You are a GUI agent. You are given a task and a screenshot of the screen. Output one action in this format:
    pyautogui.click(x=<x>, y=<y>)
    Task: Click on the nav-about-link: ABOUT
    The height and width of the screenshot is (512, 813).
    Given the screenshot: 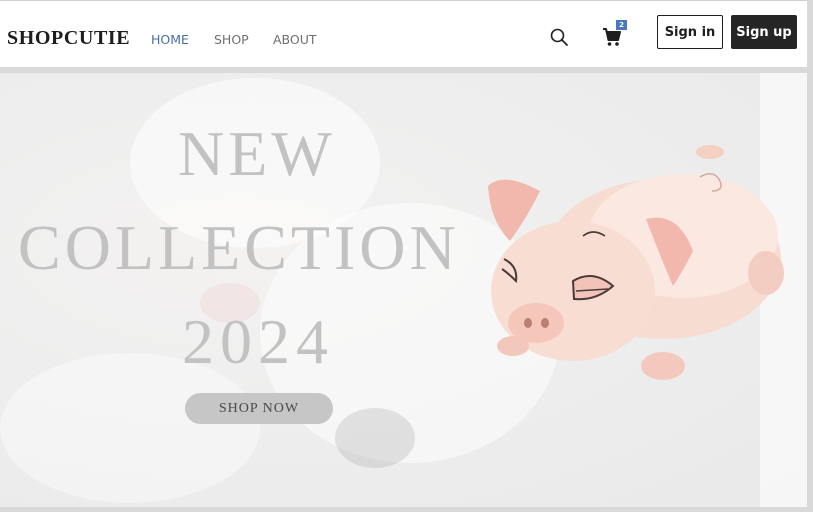 What is the action you would take?
    pyautogui.click(x=295, y=39)
    